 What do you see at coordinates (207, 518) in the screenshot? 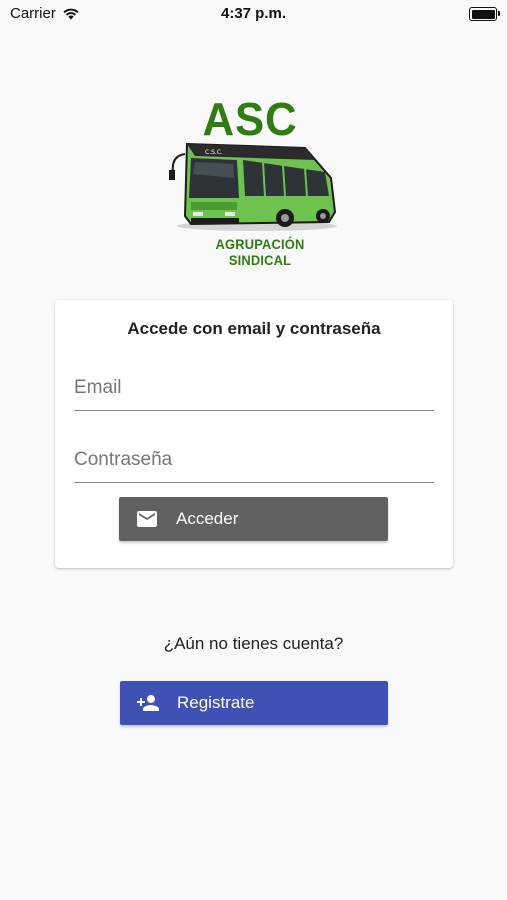
I see `login-button-label: Acceder` at bounding box center [207, 518].